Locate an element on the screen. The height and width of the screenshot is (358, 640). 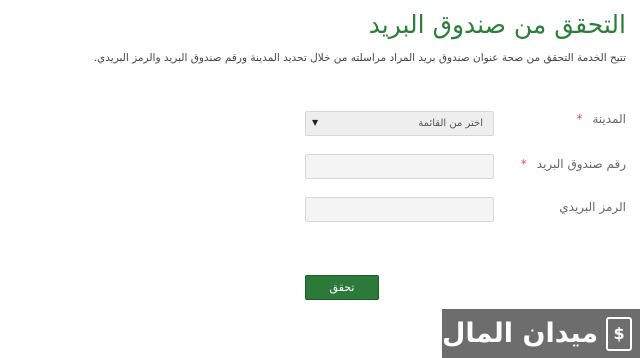
city-label: المدينة * is located at coordinates (601, 119).